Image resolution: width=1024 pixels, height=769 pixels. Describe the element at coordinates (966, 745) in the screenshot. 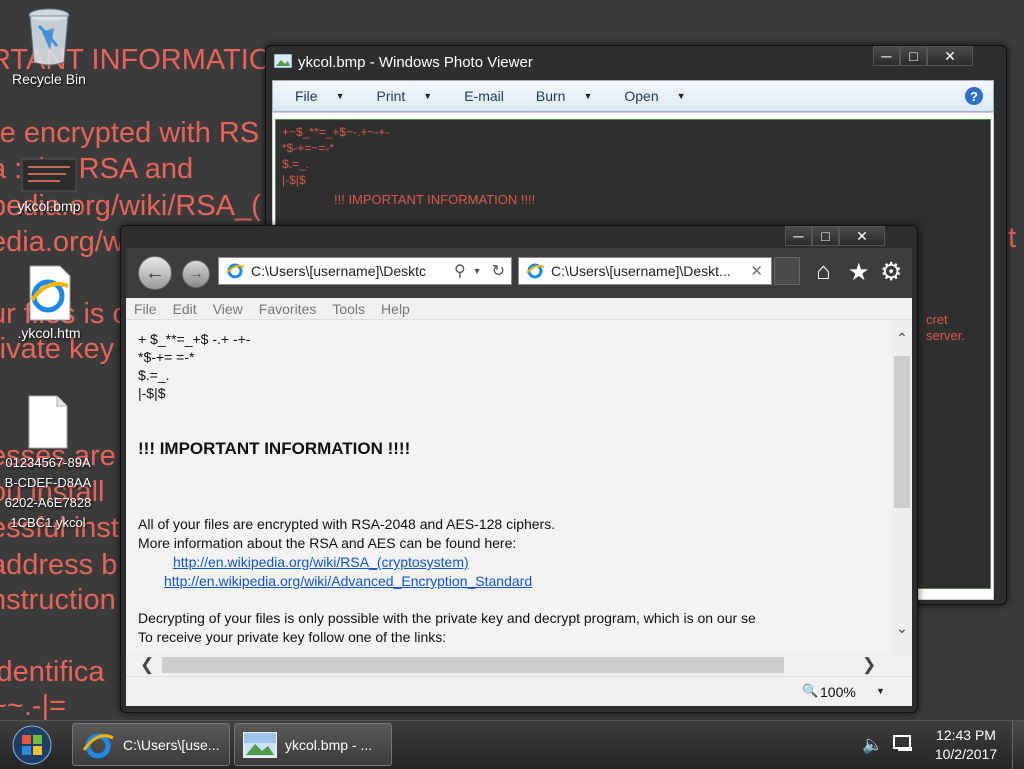

I see `clock: 12:43 PM 10/2/2017` at that location.